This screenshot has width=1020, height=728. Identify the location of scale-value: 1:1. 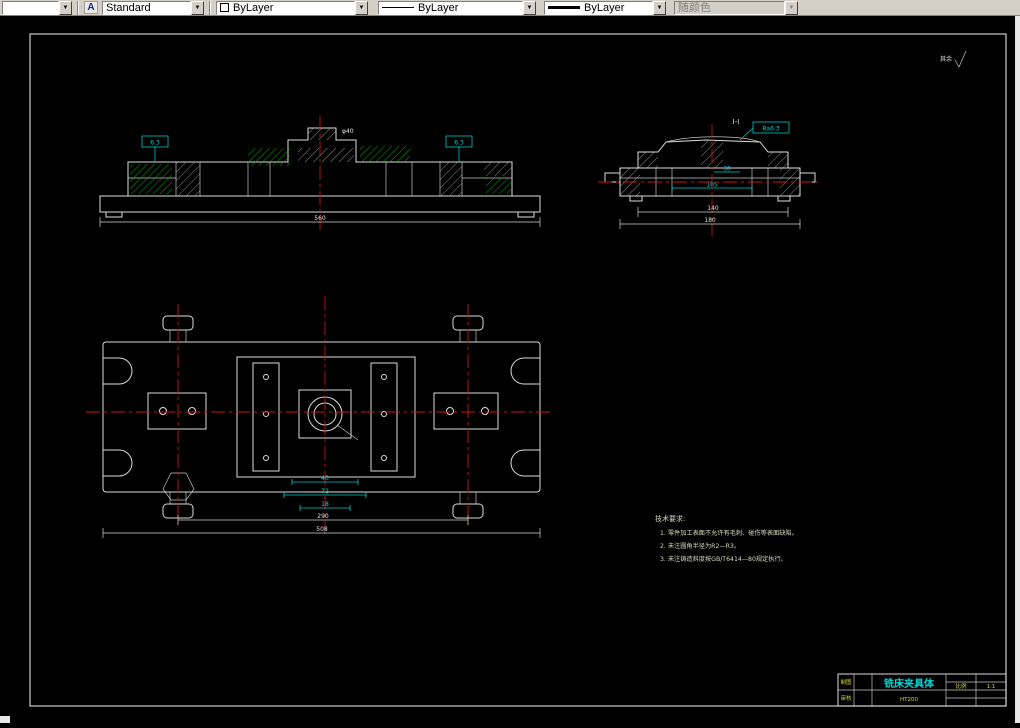
(991, 687).